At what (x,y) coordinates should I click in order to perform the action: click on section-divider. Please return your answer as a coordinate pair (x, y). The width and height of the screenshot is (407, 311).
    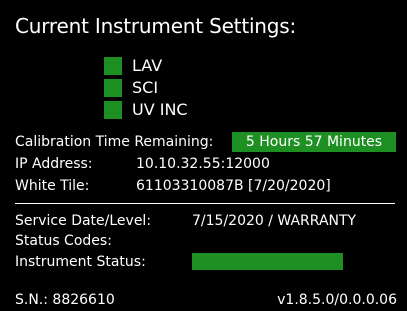
    Looking at the image, I should click on (205, 203).